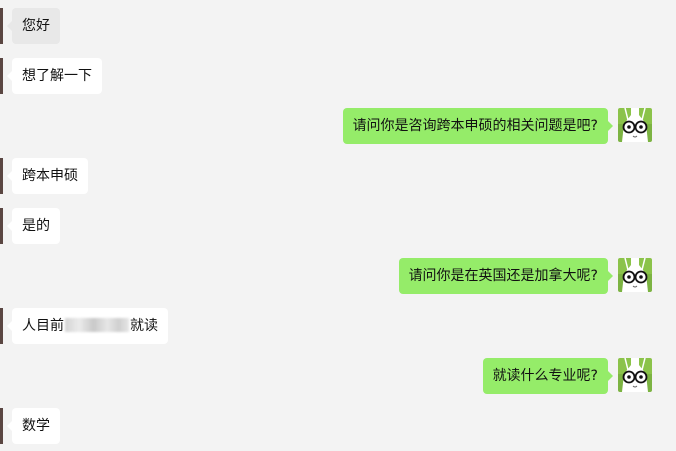  I want to click on message-bubble: 数学, so click(33, 426).